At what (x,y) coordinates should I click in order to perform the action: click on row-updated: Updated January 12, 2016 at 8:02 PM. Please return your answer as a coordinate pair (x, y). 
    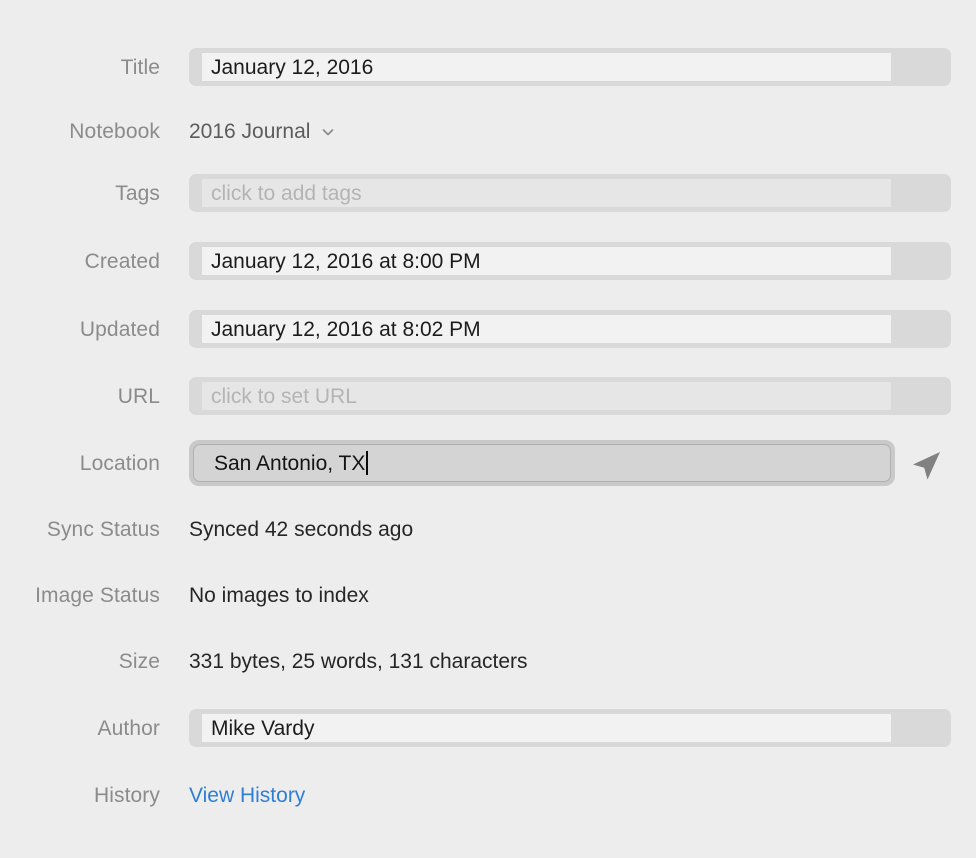
    Looking at the image, I should click on (488, 329).